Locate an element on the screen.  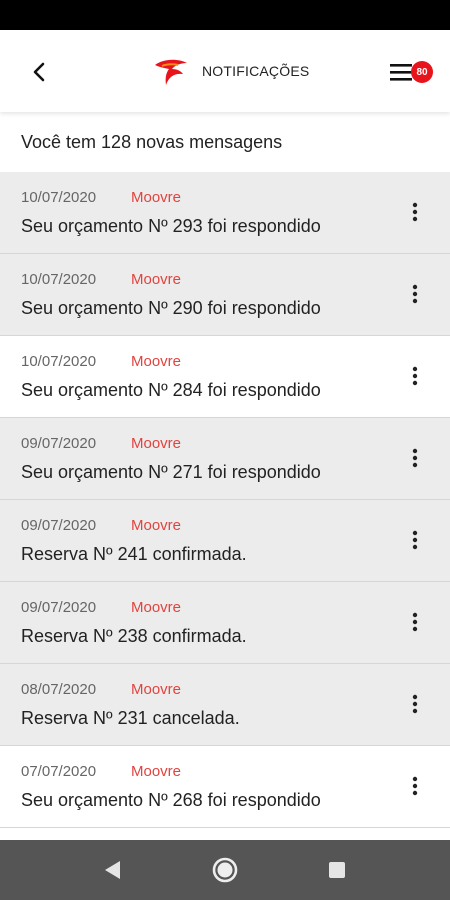
system-navigation-bar is located at coordinates (225, 870).